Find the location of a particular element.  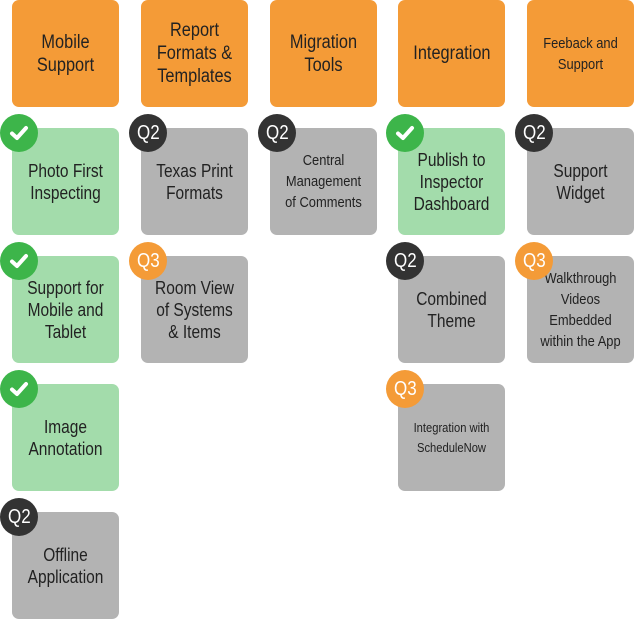

column-header: Mobile Support is located at coordinates (65, 53).